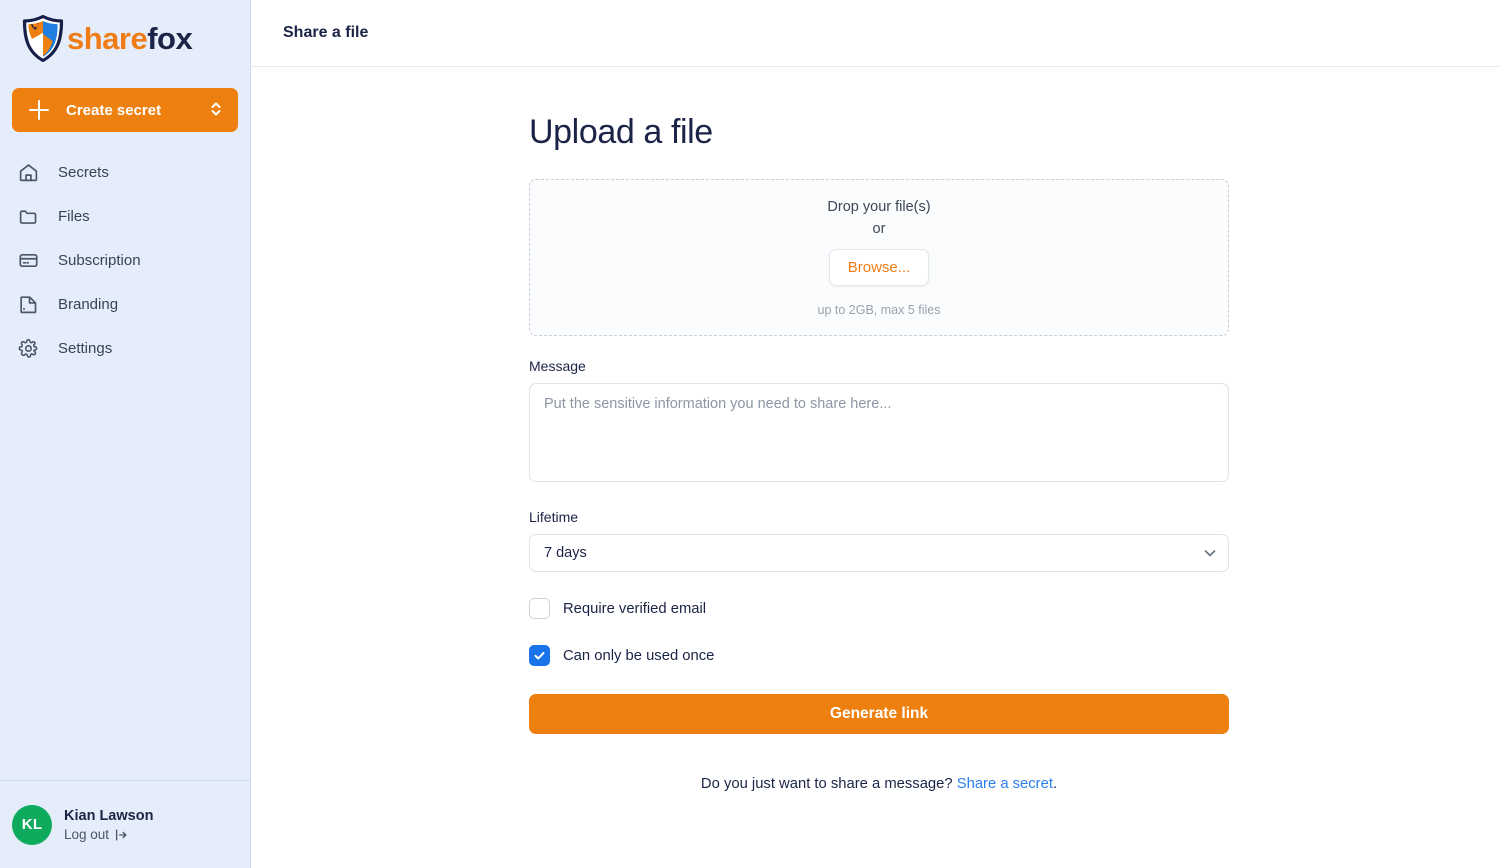 This screenshot has height=868, width=1500. What do you see at coordinates (28, 348) in the screenshot?
I see `gear-icon` at bounding box center [28, 348].